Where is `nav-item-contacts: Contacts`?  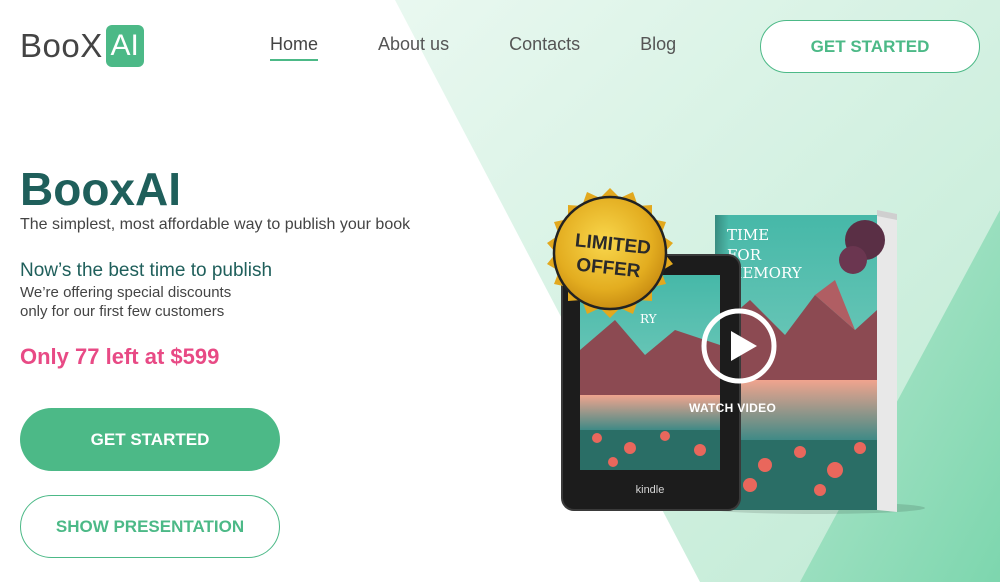
nav-item-contacts: Contacts is located at coordinates (544, 47).